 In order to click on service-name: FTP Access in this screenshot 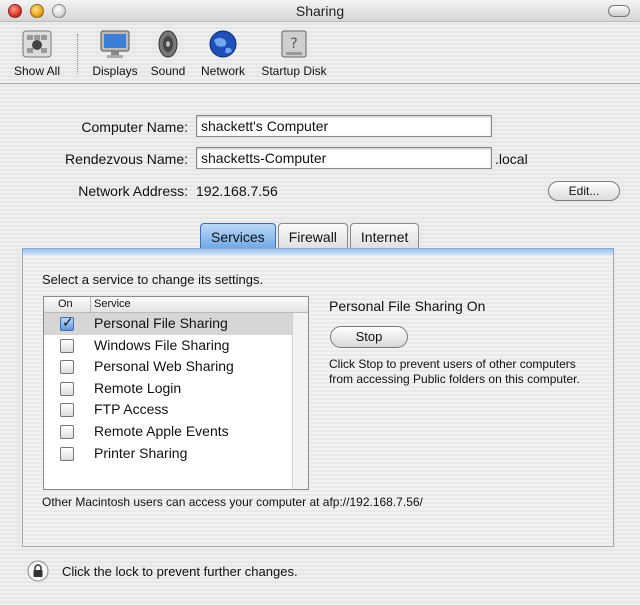, I will do `click(131, 409)`.